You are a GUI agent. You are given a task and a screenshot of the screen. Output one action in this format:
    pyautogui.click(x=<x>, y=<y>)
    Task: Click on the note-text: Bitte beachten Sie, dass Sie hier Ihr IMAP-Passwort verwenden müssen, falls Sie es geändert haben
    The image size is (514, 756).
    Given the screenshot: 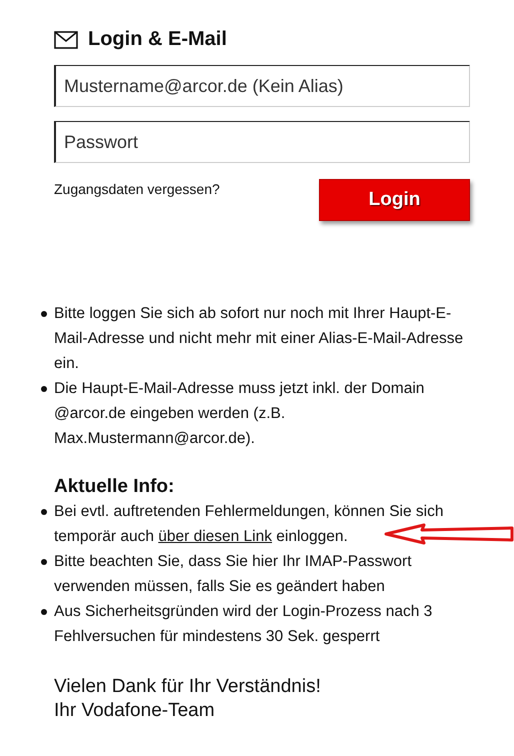 What is the action you would take?
    pyautogui.click(x=233, y=574)
    